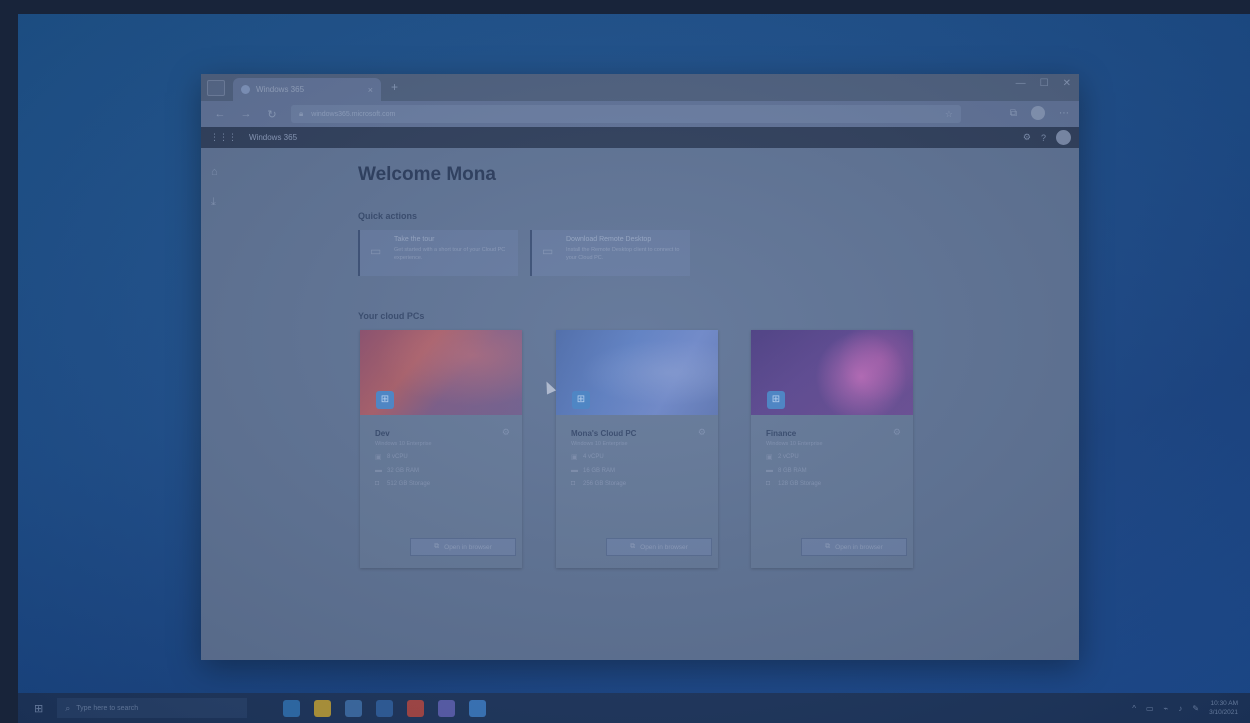 The image size is (1250, 723). I want to click on browser-tab: Windows 365 ×, so click(307, 89).